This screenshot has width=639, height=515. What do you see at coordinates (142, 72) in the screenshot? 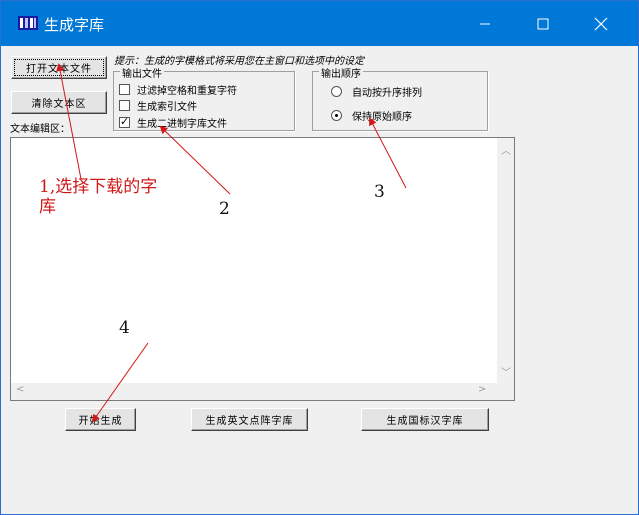
I see `output-file-legend: 输出文件` at bounding box center [142, 72].